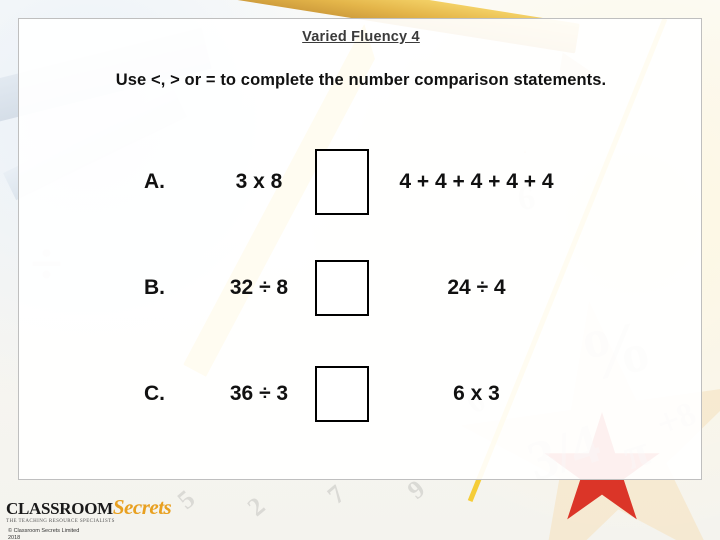  What do you see at coordinates (259, 393) in the screenshot?
I see `question-left-expression: 36 ÷ 3` at bounding box center [259, 393].